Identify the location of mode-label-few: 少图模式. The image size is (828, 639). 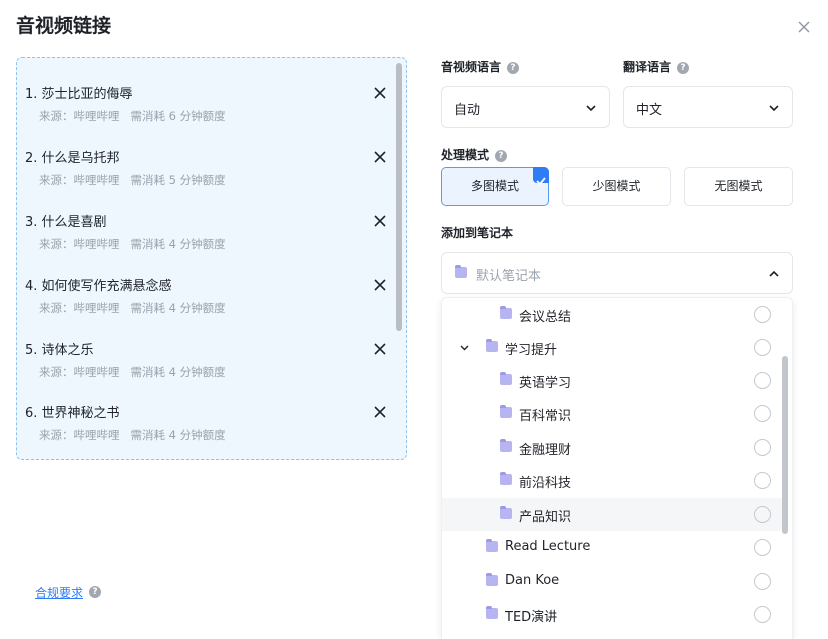
(616, 186).